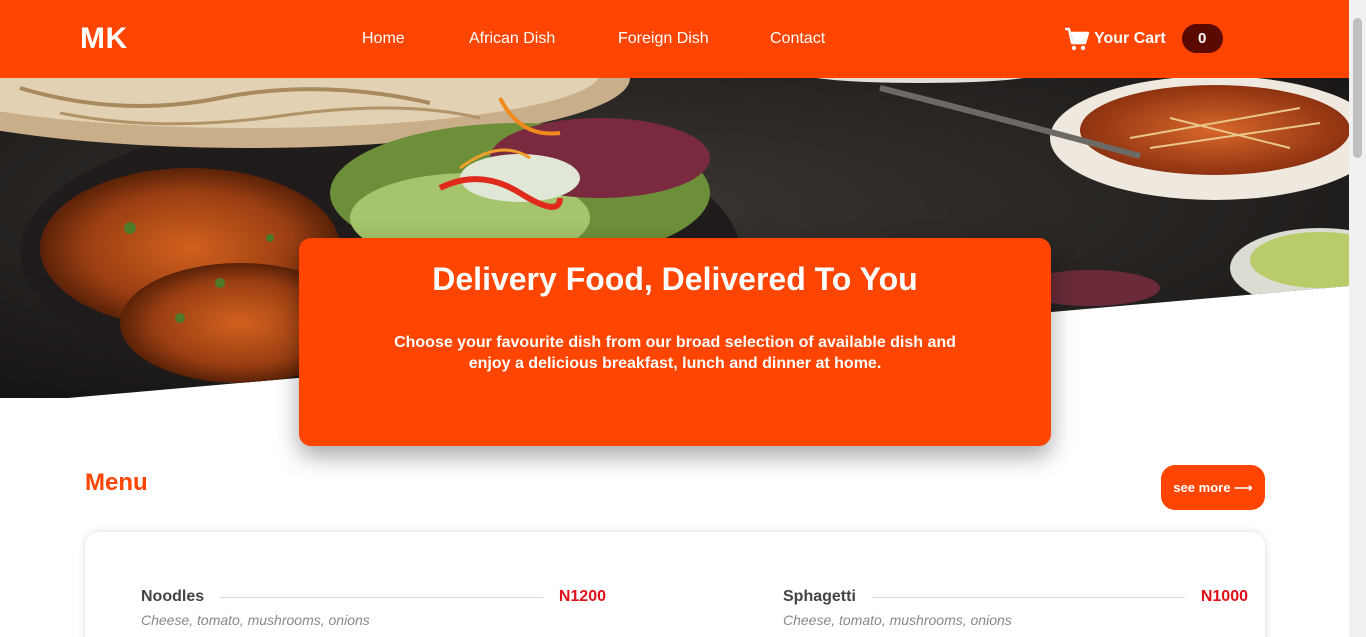  I want to click on hero-title: Delivery Food, Delivered To You, so click(675, 279).